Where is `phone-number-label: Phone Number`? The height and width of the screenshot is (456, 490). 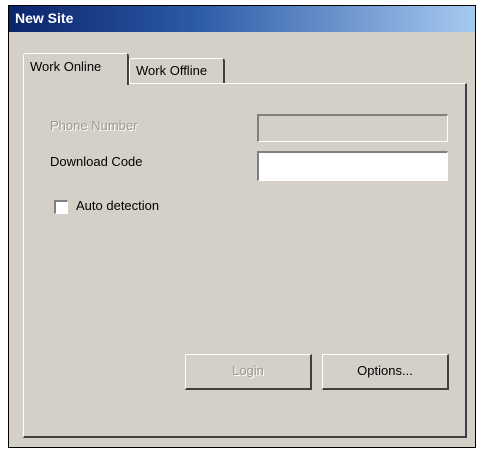
phone-number-label: Phone Number is located at coordinates (94, 125).